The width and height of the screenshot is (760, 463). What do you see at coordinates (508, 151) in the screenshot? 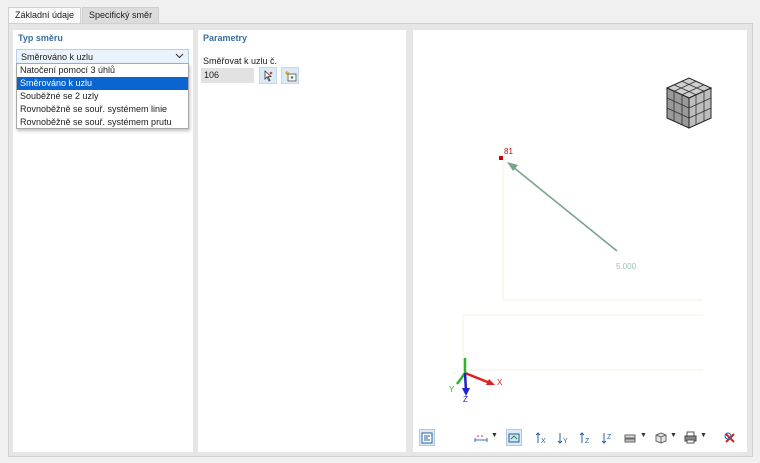
I see `node-label: 81` at bounding box center [508, 151].